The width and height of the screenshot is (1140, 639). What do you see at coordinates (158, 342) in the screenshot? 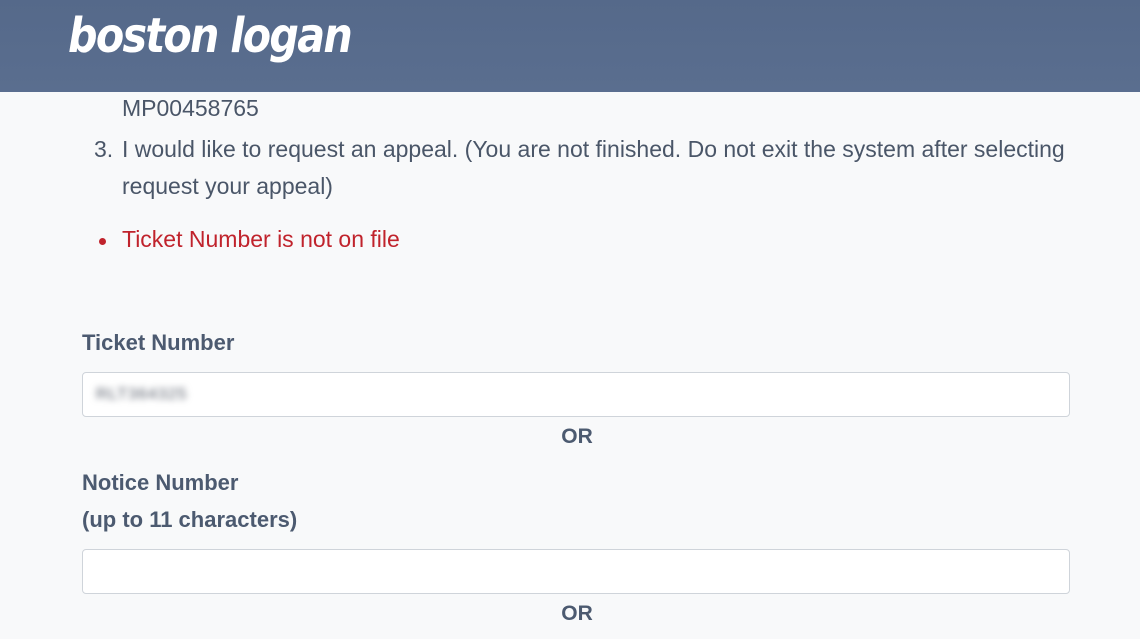
I see `ticket-number-label: Ticket Number` at bounding box center [158, 342].